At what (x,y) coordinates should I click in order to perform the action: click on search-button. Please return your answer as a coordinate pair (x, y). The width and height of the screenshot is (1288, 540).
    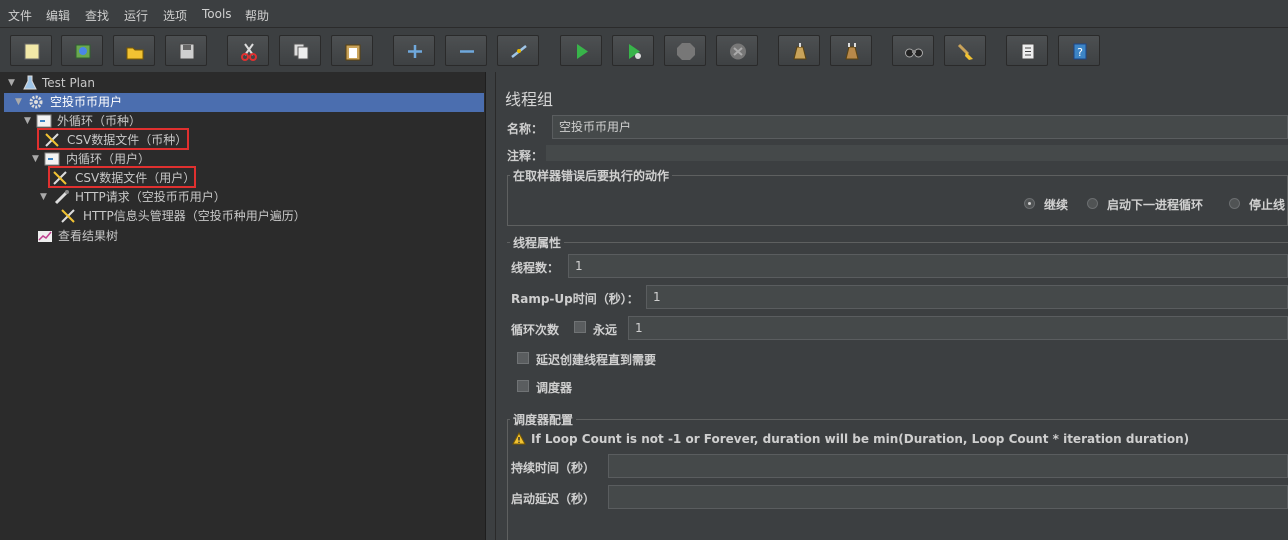
    Looking at the image, I should click on (913, 50).